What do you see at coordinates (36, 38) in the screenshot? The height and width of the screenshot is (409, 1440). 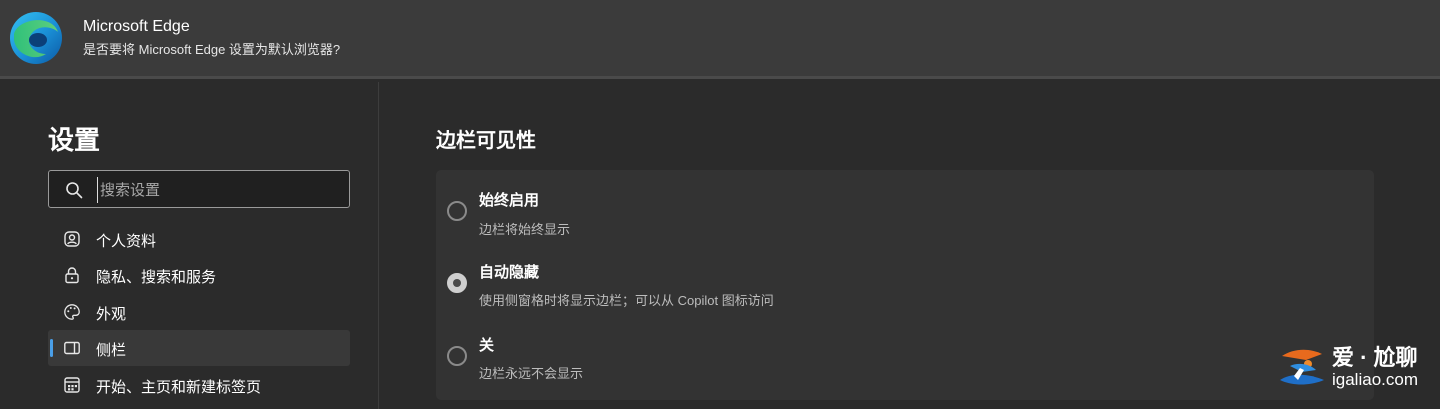 I see `edge-logo-icon` at bounding box center [36, 38].